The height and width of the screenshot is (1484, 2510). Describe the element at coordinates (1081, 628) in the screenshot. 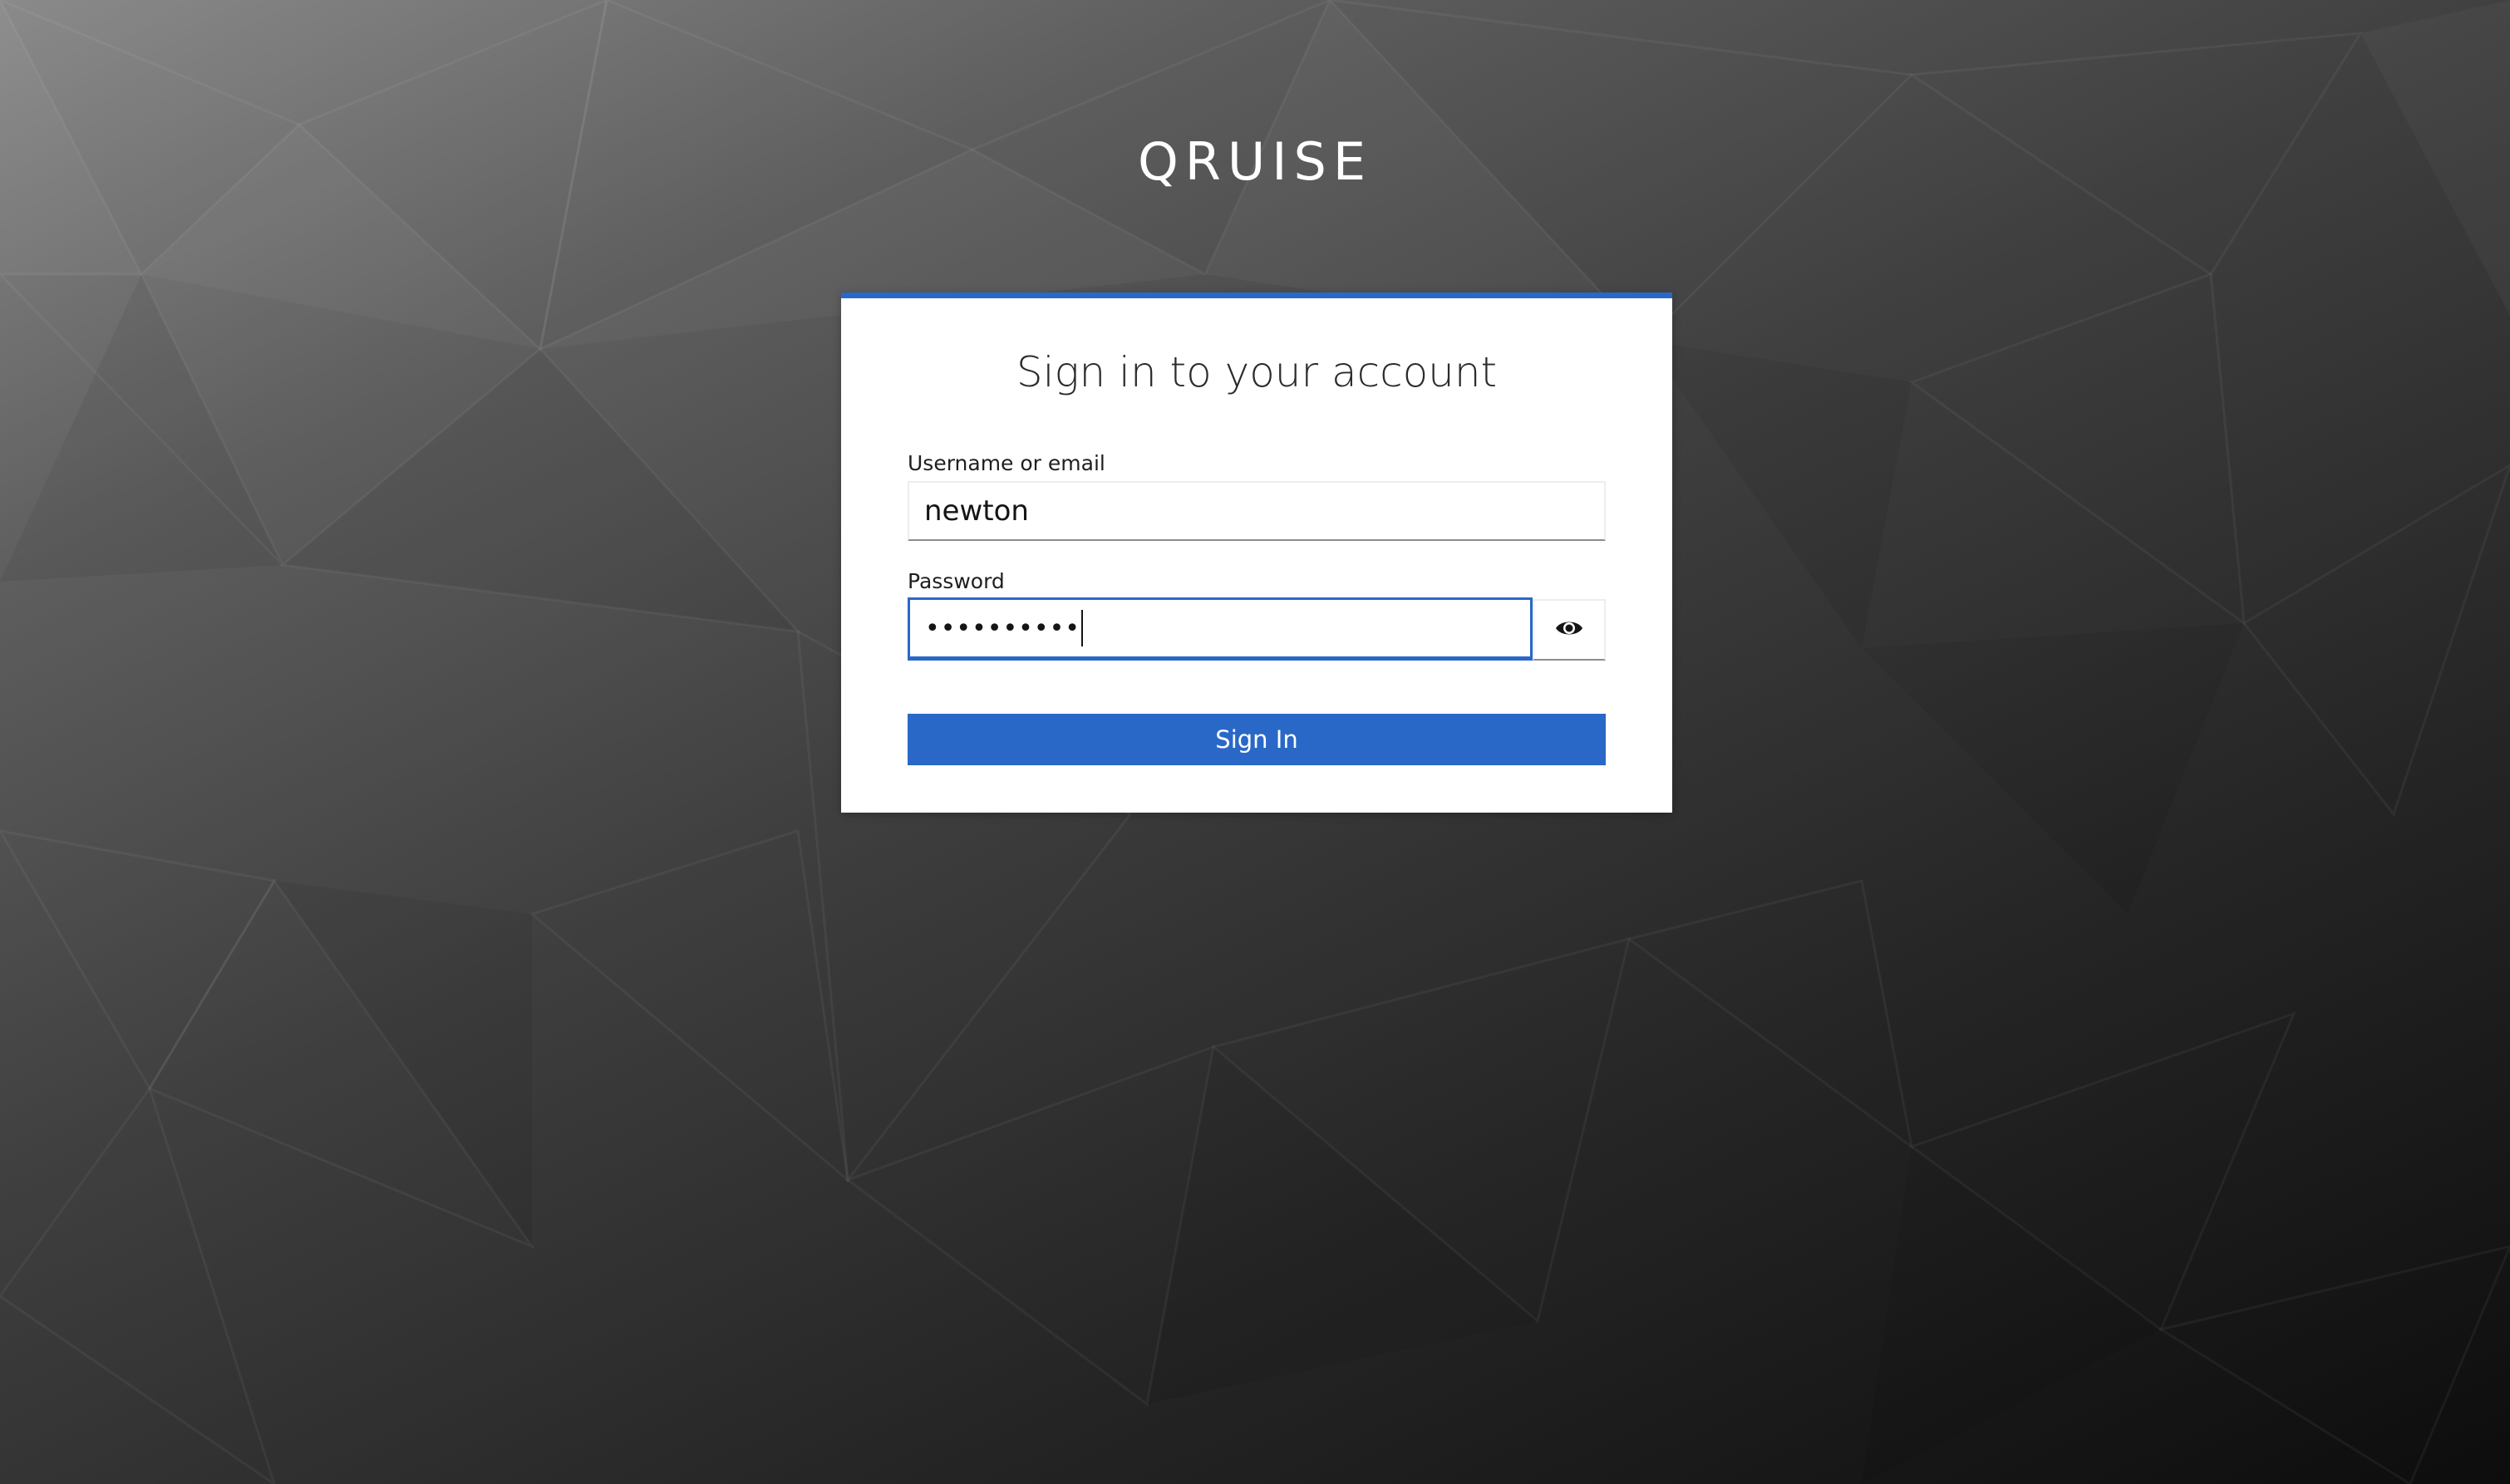

I see `text-cursor` at that location.